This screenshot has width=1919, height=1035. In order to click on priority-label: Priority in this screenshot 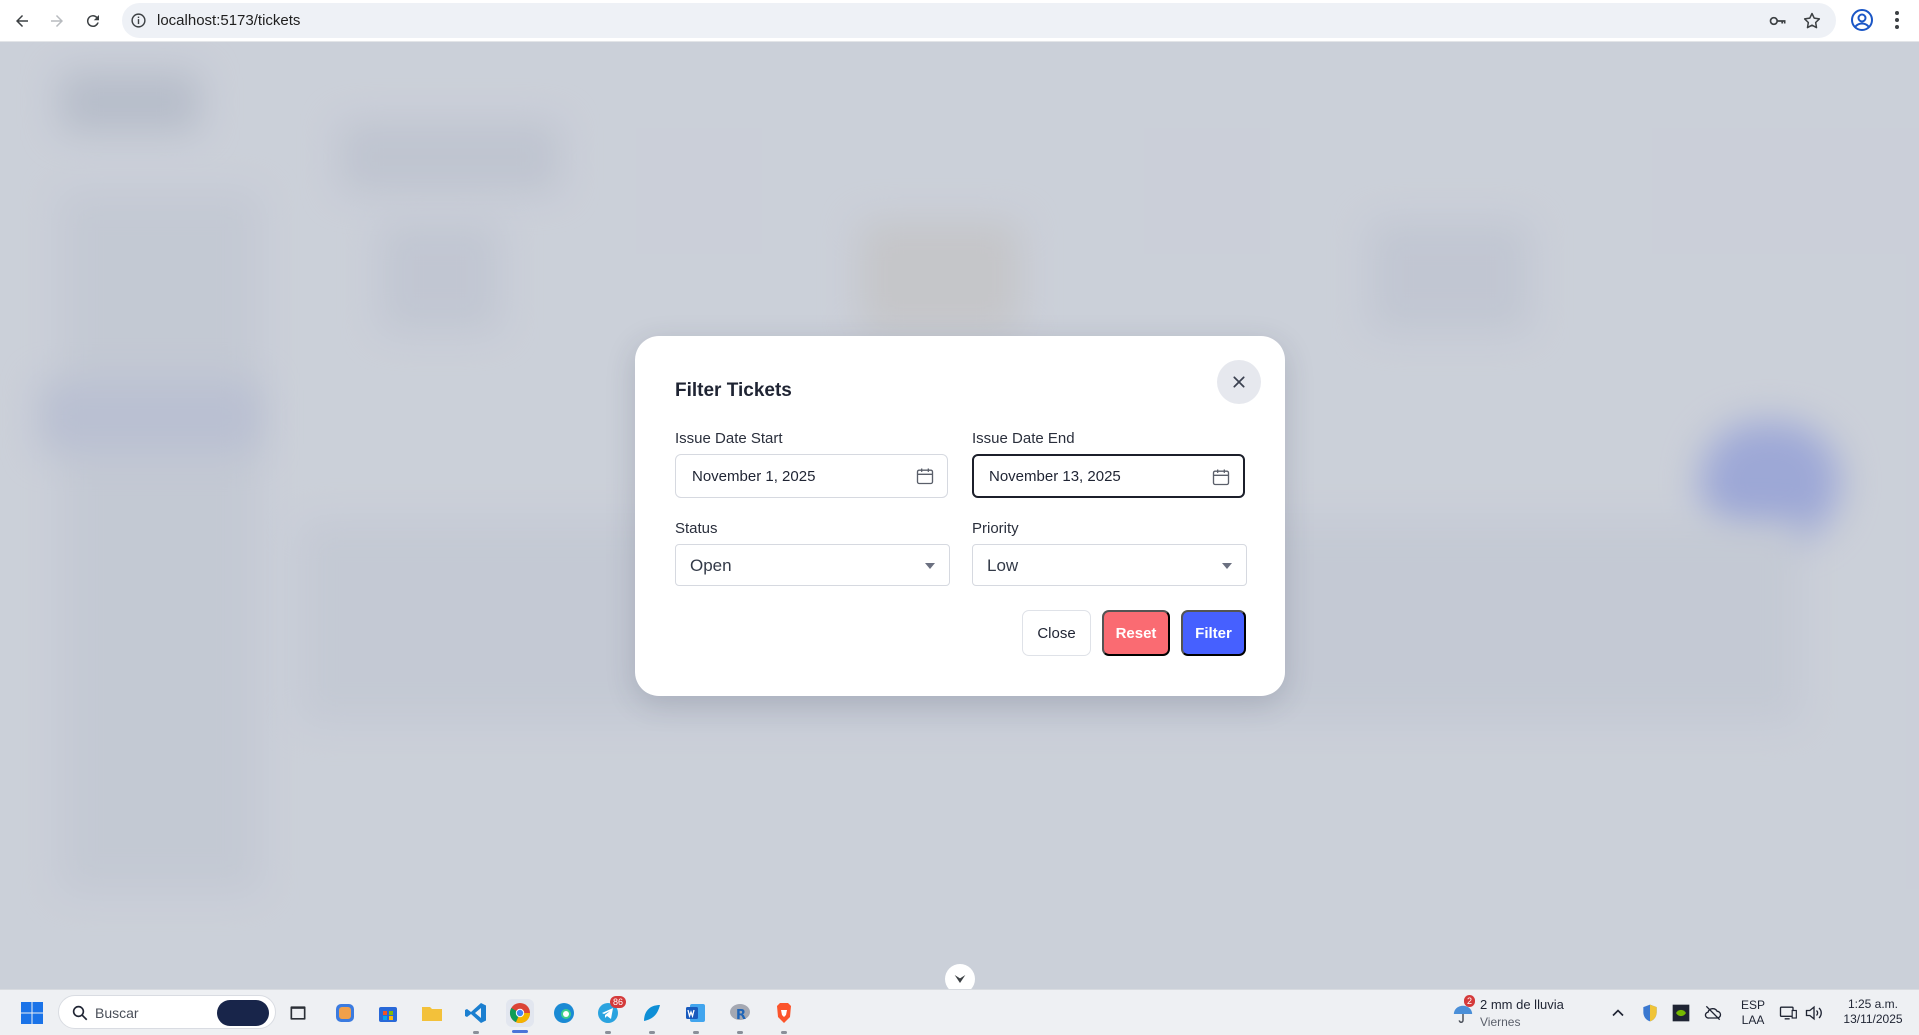, I will do `click(995, 528)`.